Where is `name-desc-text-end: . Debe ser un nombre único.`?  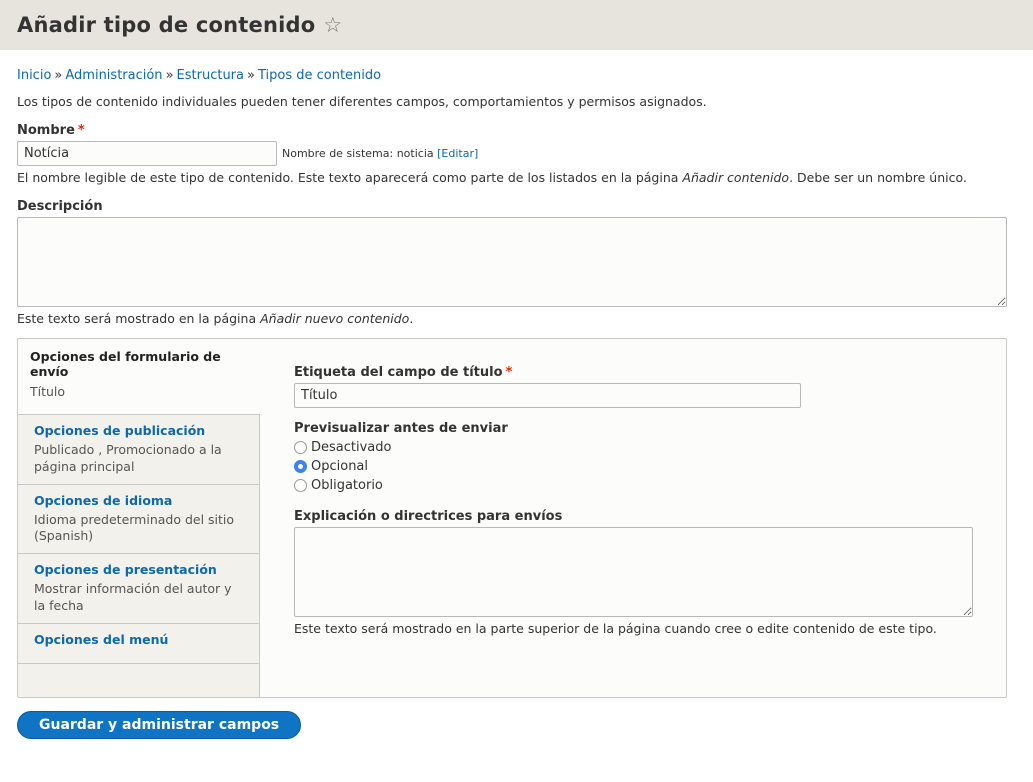
name-desc-text-end: . Debe ser un nombre único. is located at coordinates (878, 177).